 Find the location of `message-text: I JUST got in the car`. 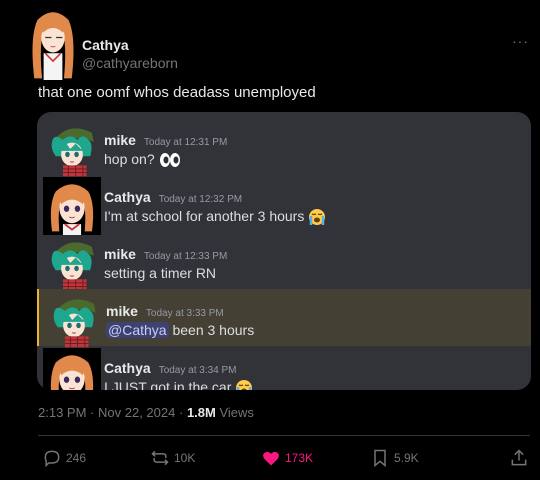

message-text: I JUST got in the car is located at coordinates (178, 384).